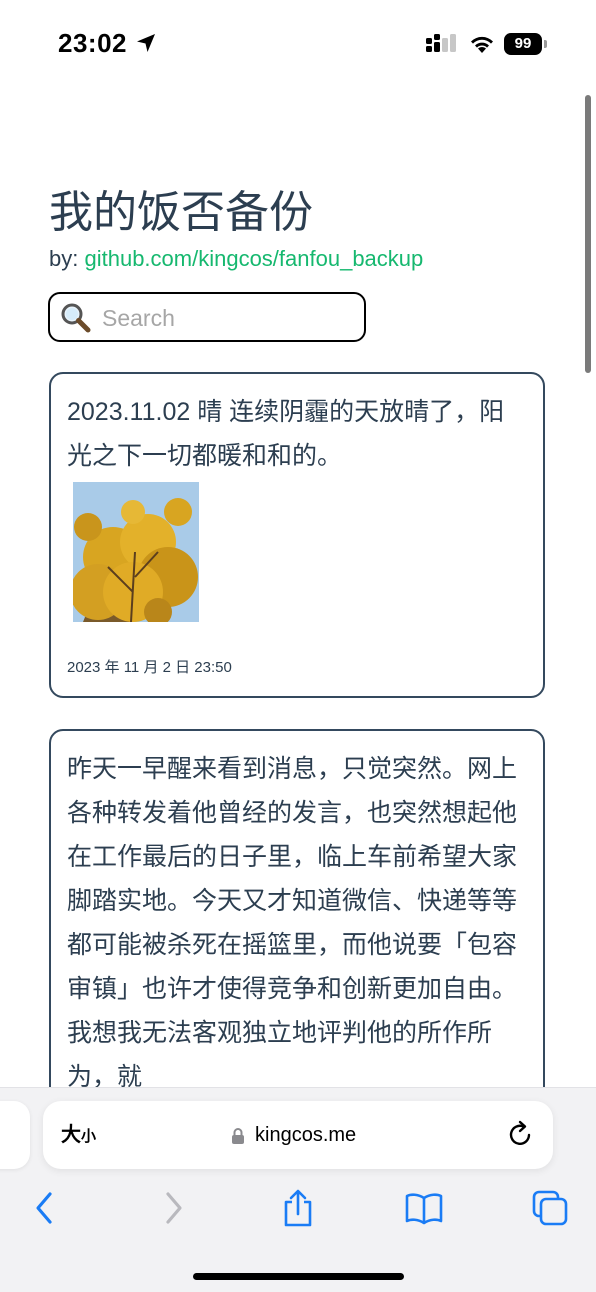 The height and width of the screenshot is (1292, 596). What do you see at coordinates (64, 258) in the screenshot?
I see `byline-prefix: by:` at bounding box center [64, 258].